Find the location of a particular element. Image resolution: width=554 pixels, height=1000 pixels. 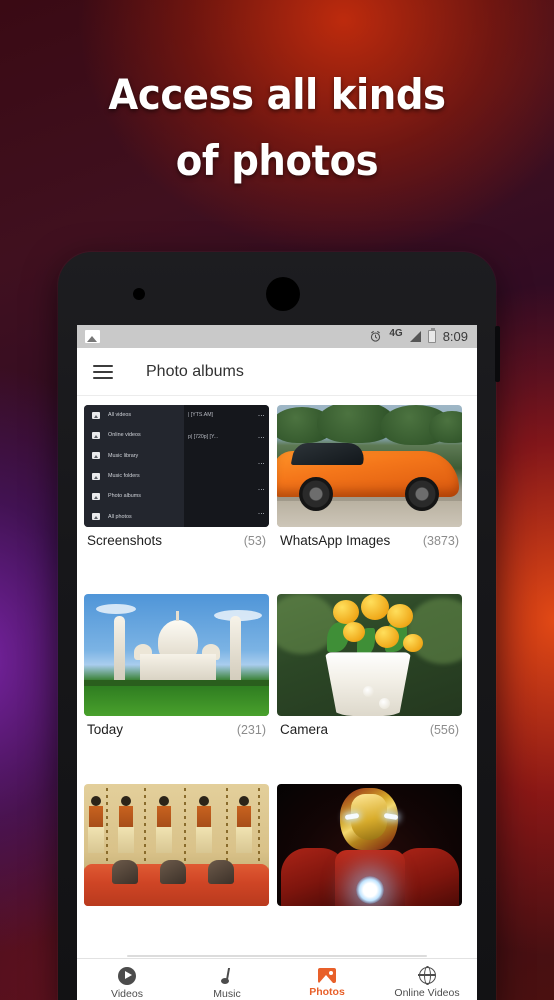

album-thumbnail-egyptian-mural-sofa is located at coordinates (176, 844).